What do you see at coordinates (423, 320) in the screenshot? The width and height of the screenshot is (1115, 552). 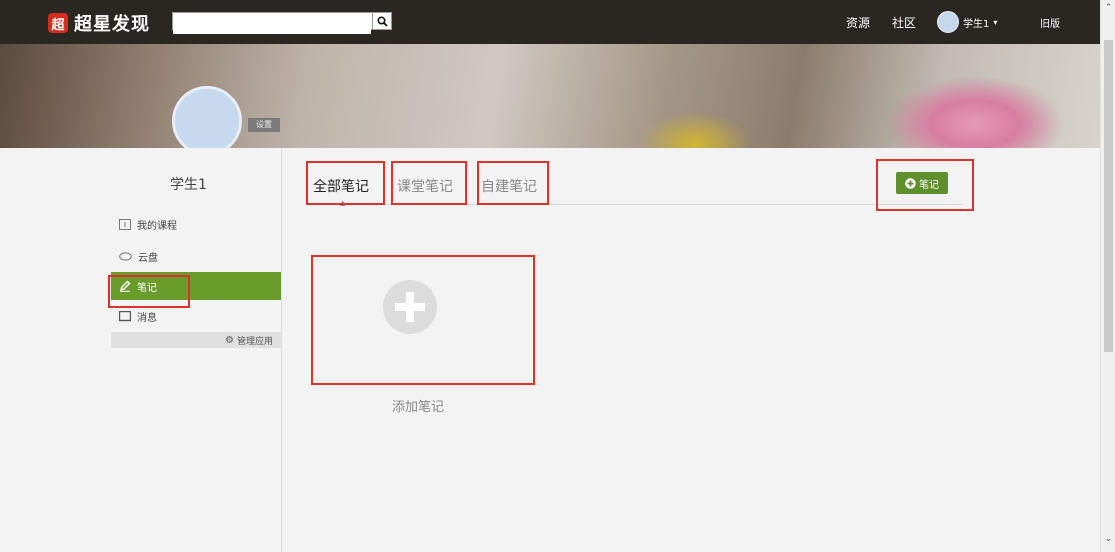 I see `annotation-box-add-note` at bounding box center [423, 320].